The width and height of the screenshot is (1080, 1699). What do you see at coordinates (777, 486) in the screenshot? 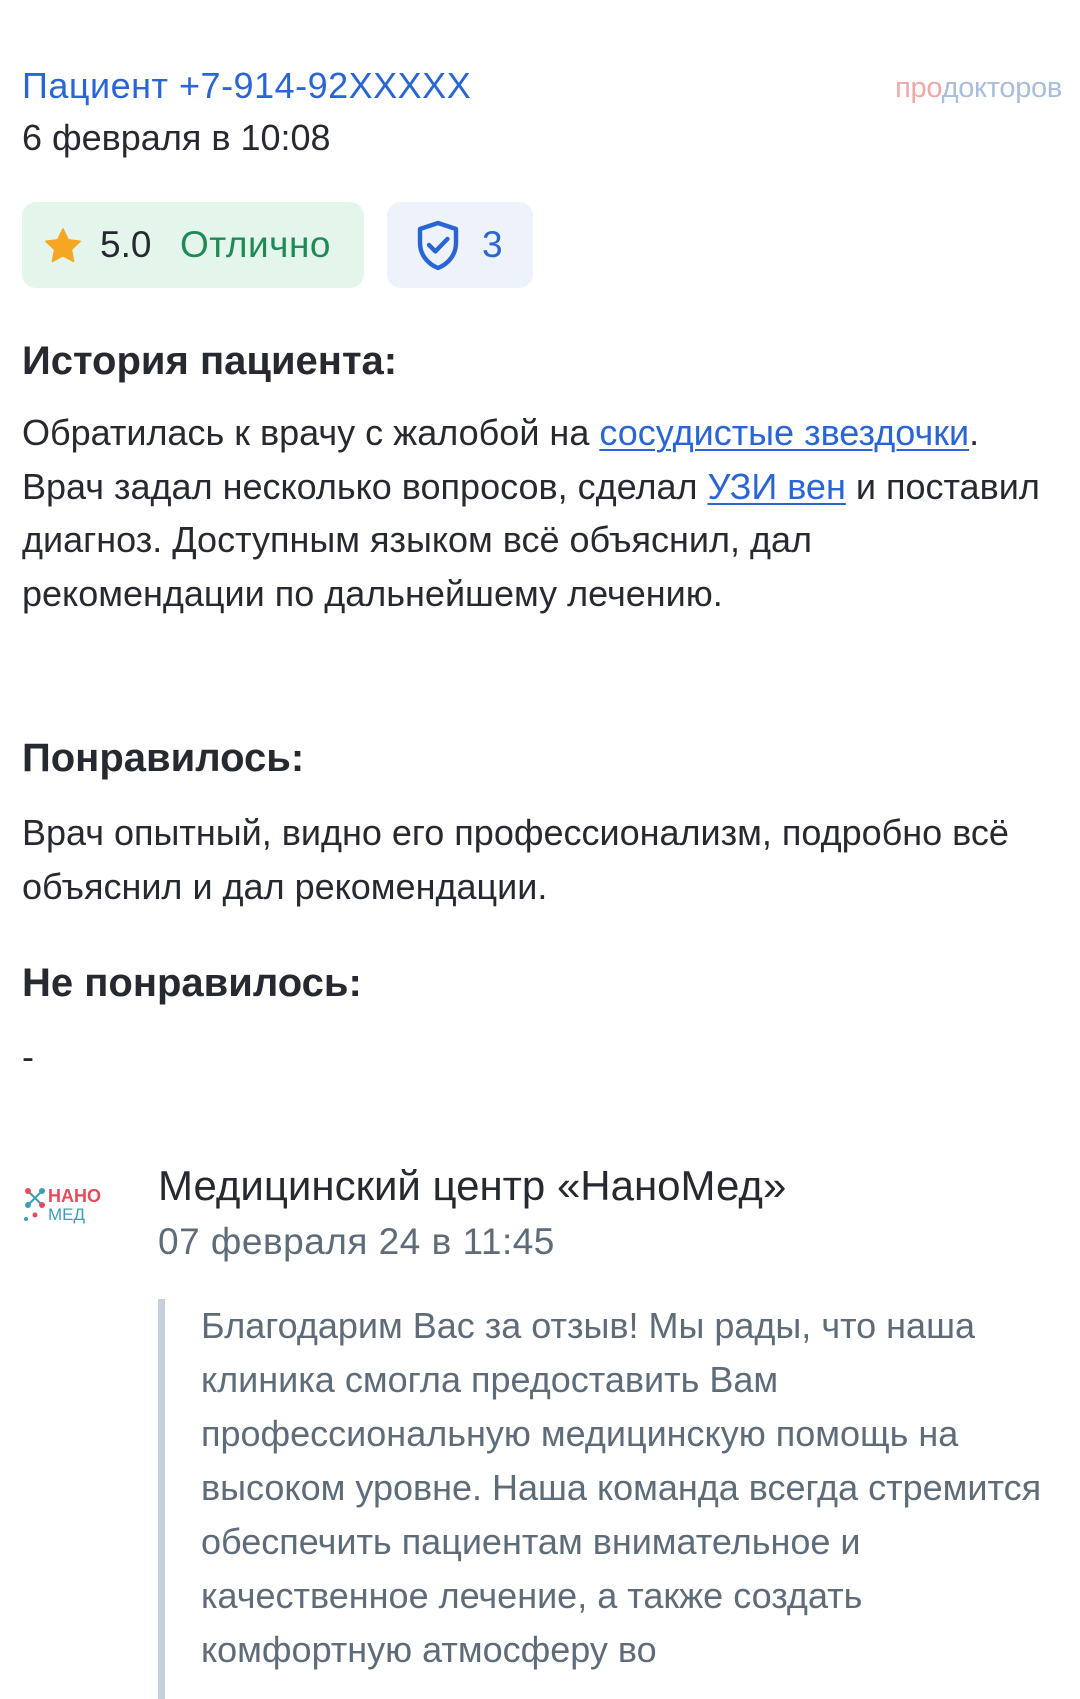
I see `link-vein-ultrasound: УЗИ вен` at bounding box center [777, 486].